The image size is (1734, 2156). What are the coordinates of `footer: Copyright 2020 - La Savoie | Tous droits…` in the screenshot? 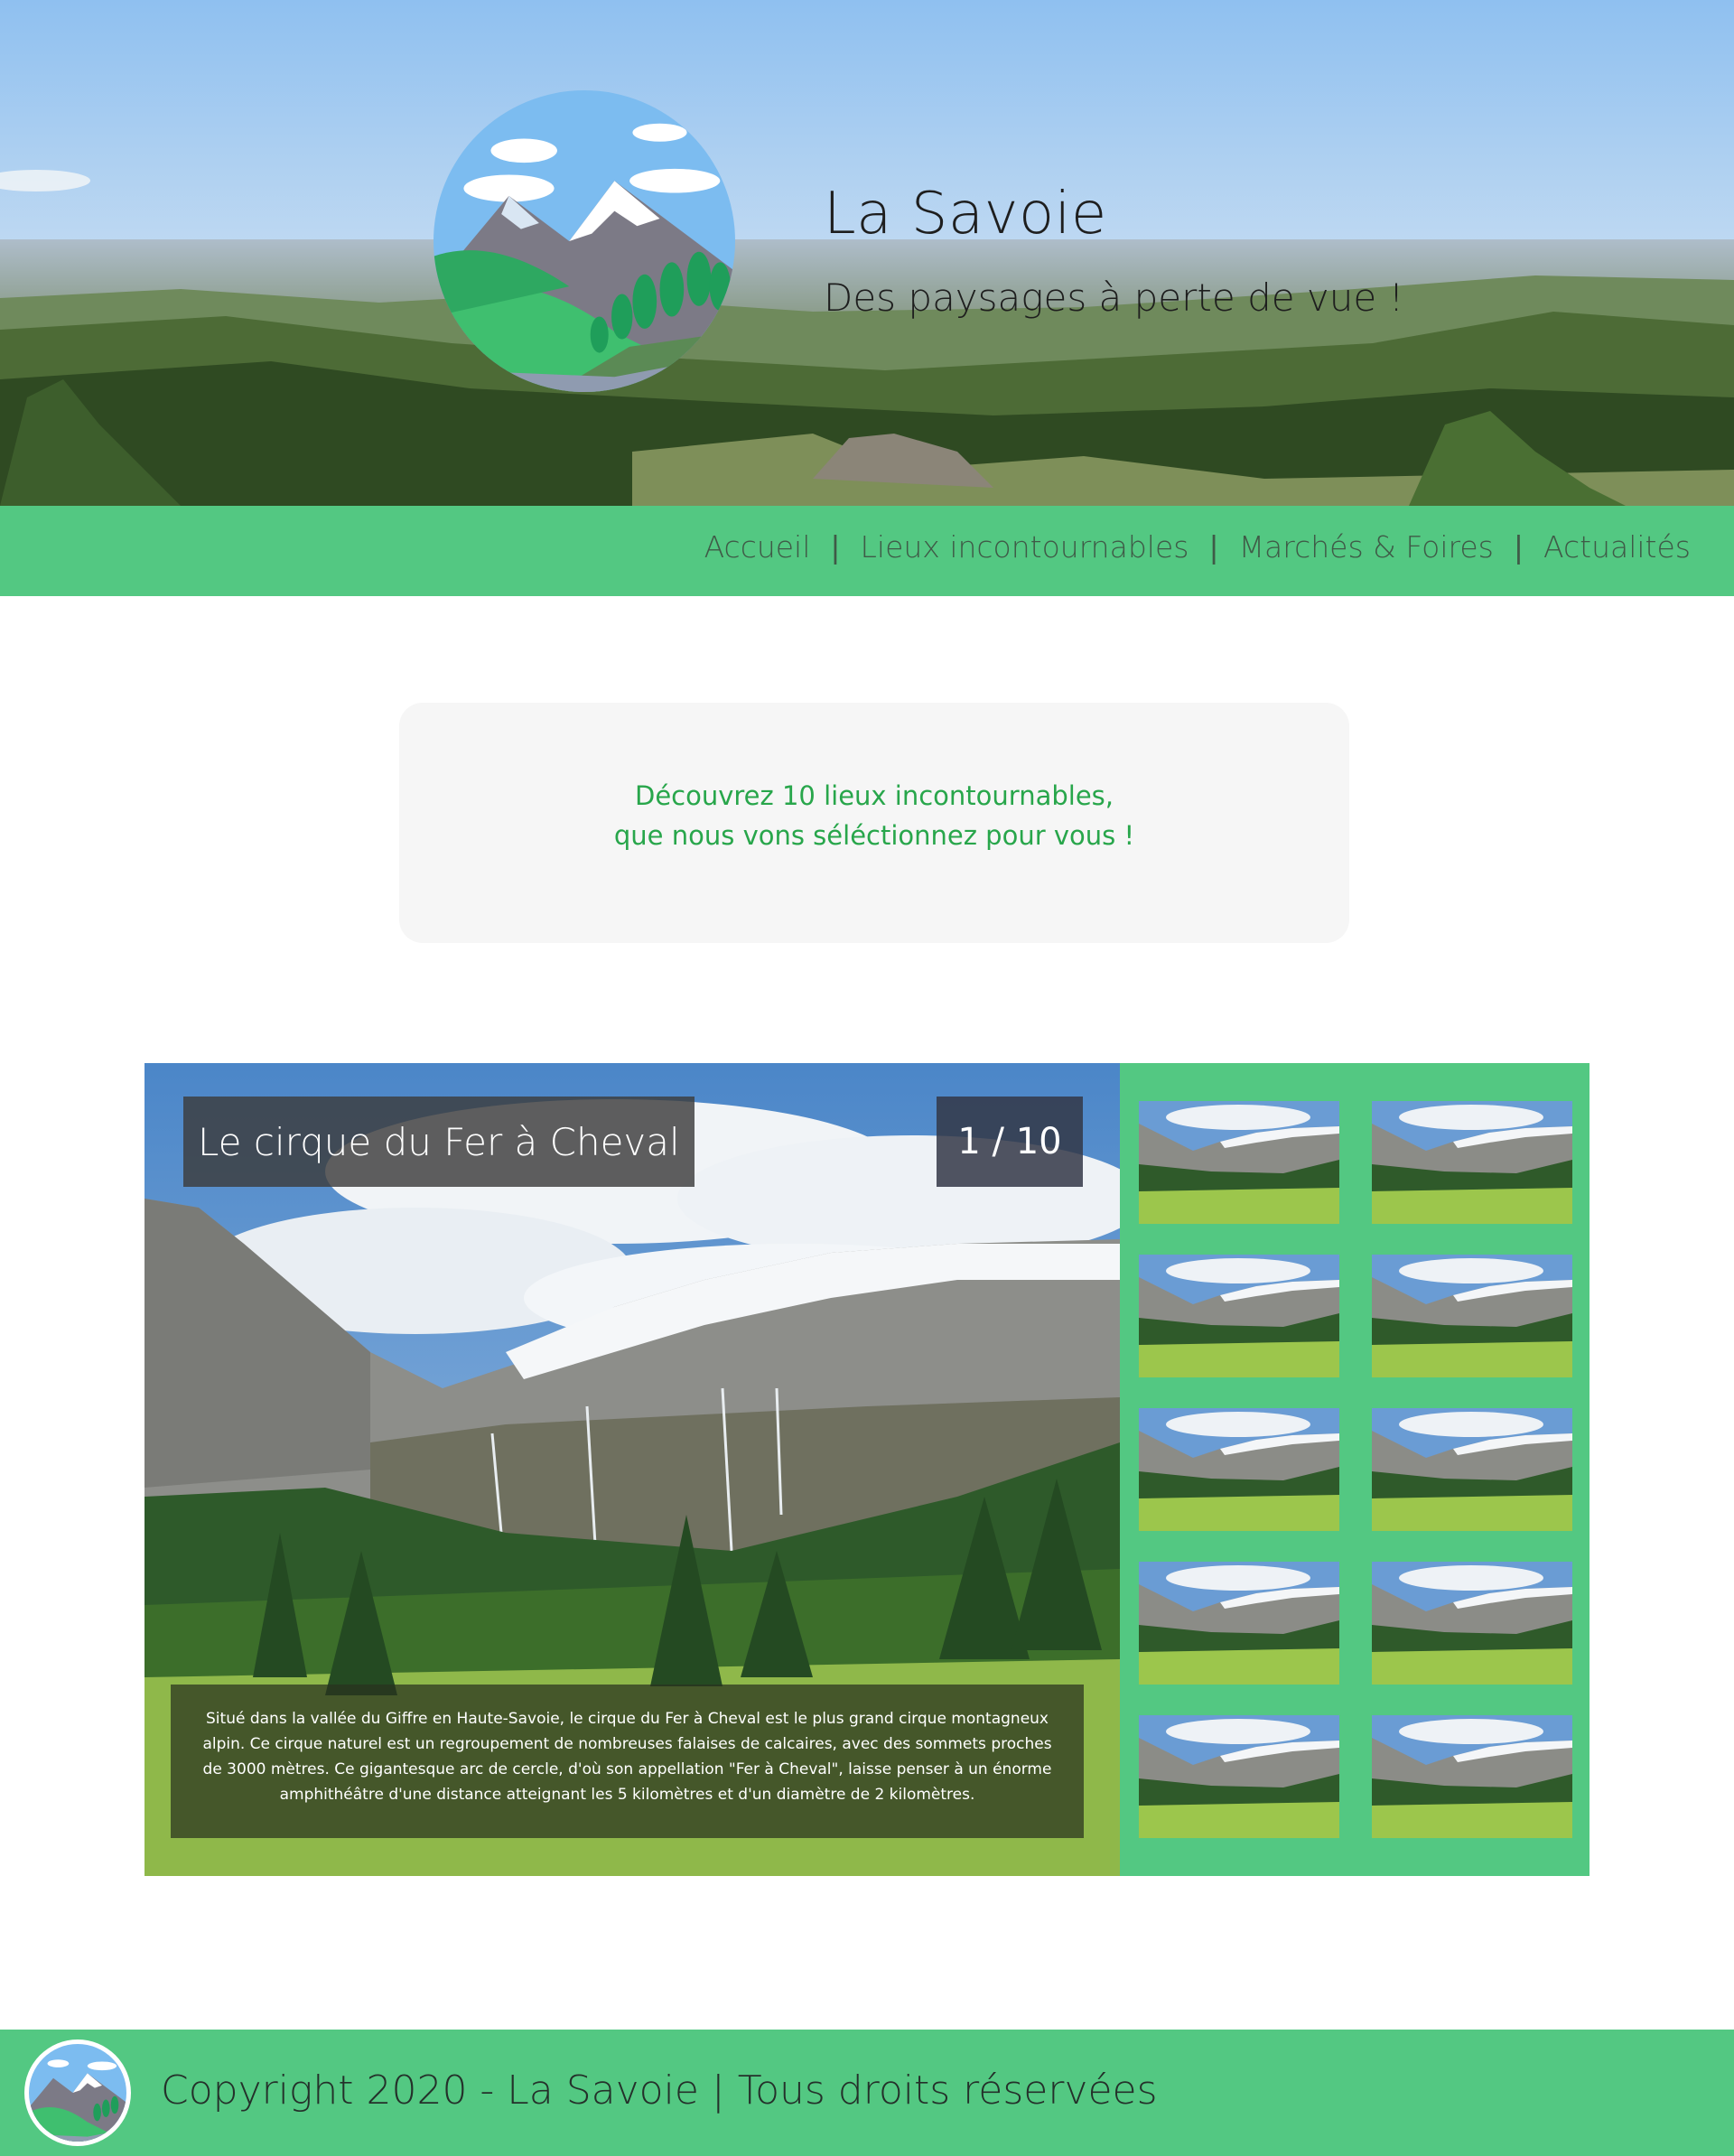 It's located at (867, 2093).